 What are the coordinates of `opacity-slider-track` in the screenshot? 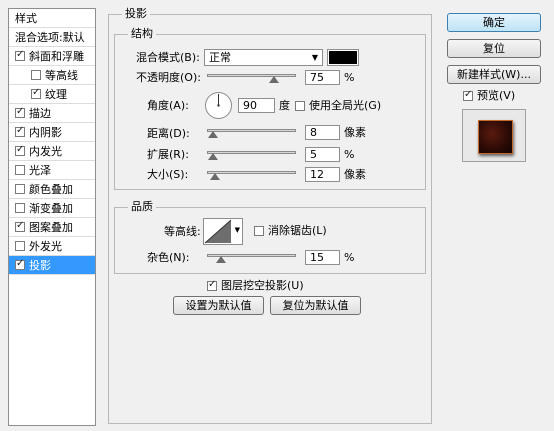 It's located at (251, 75).